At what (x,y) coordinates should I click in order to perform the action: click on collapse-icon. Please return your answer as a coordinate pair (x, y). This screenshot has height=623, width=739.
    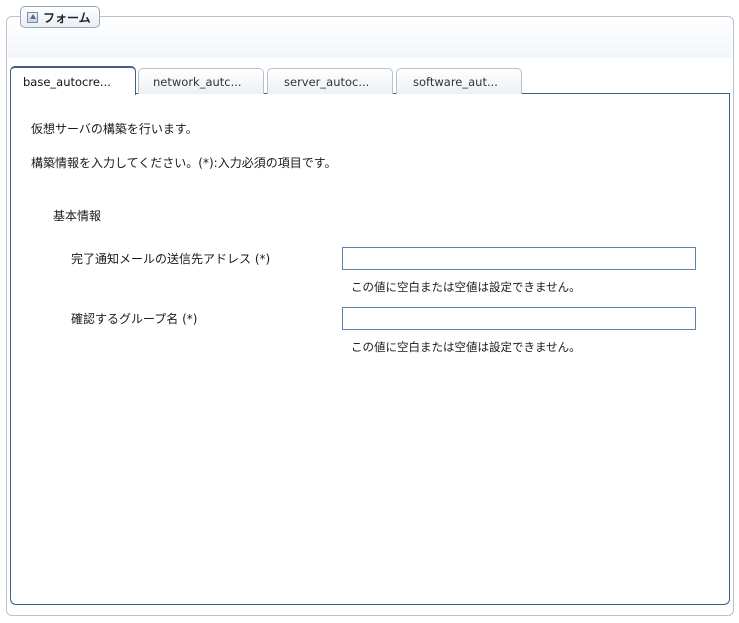
    Looking at the image, I should click on (32, 17).